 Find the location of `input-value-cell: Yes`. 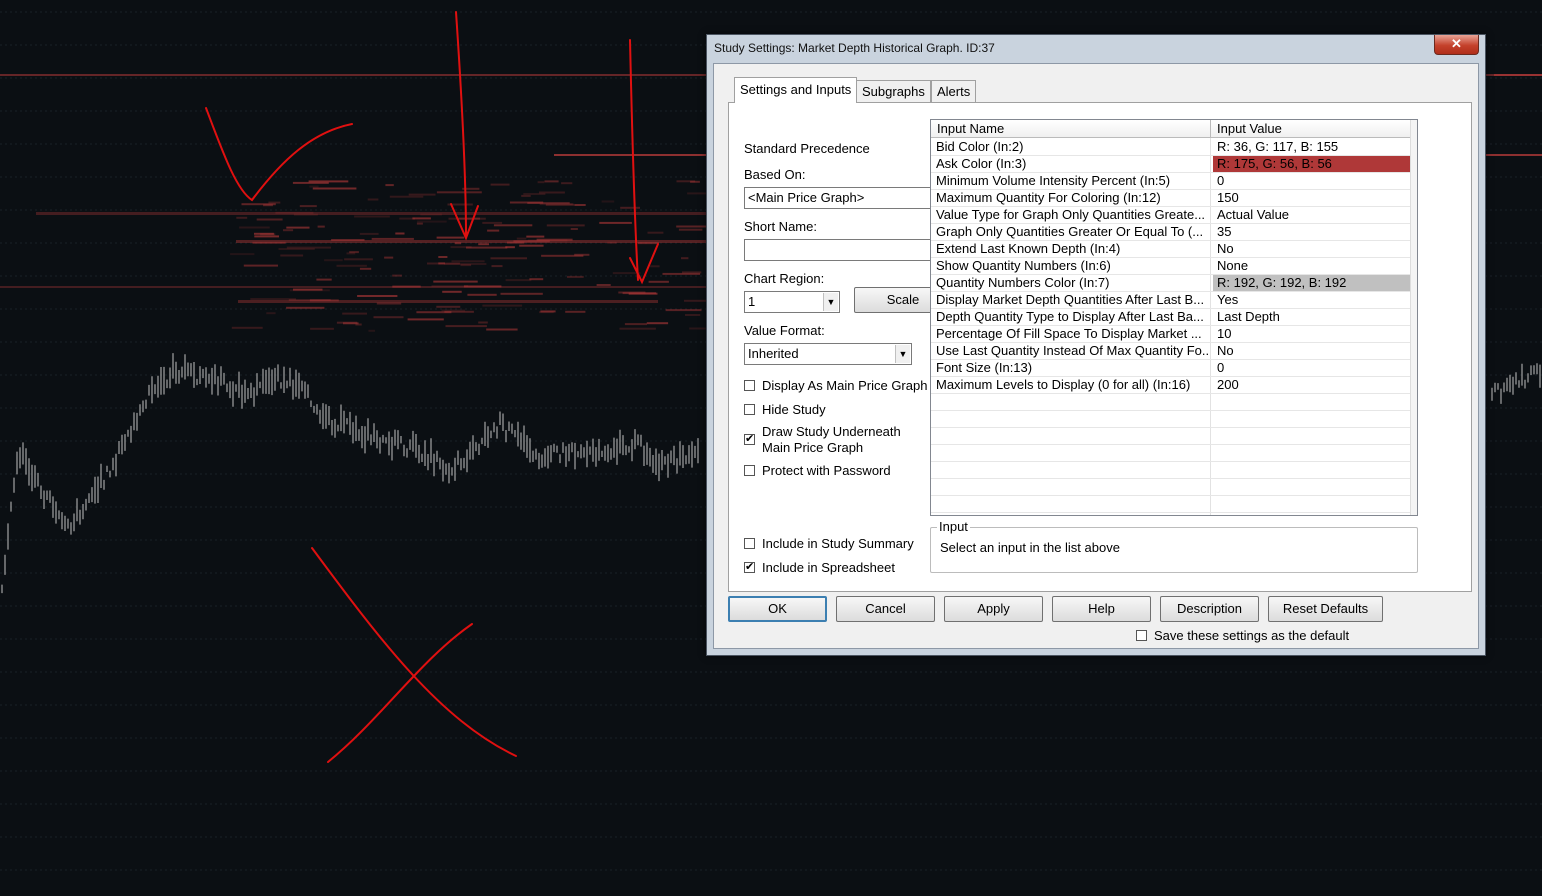

input-value-cell: Yes is located at coordinates (1312, 300).